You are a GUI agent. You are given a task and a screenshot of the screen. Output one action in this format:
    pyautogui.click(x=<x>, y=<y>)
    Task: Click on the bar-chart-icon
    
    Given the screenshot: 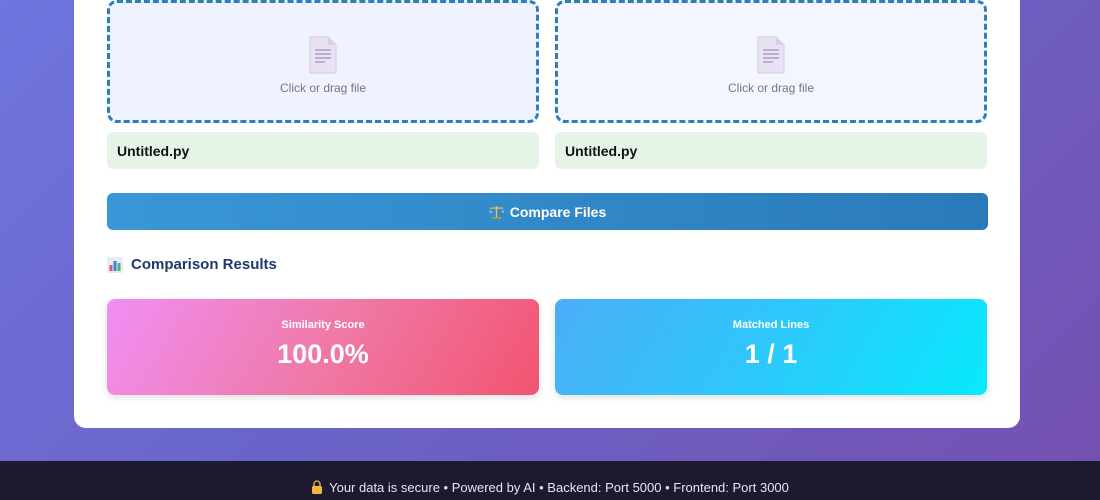 What is the action you would take?
    pyautogui.click(x=115, y=264)
    